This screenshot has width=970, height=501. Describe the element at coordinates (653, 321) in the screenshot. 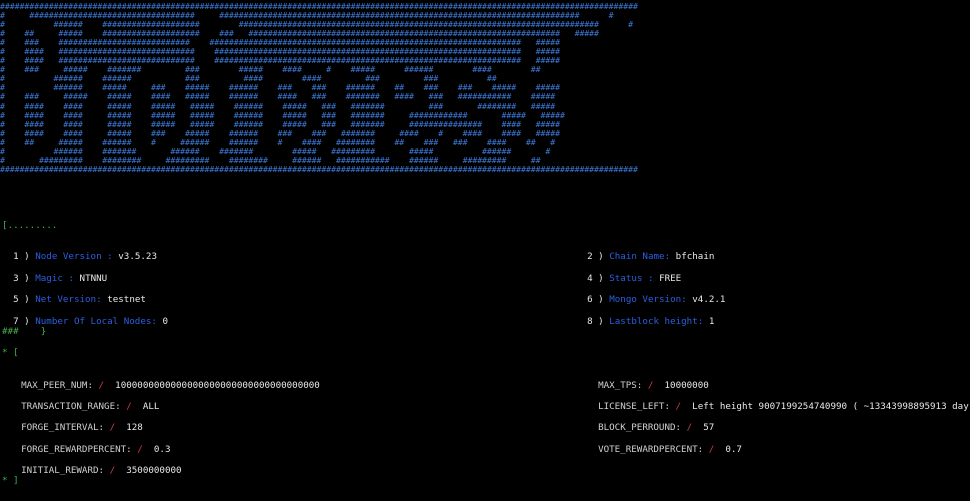

I see `info-label: Lastblock height` at that location.